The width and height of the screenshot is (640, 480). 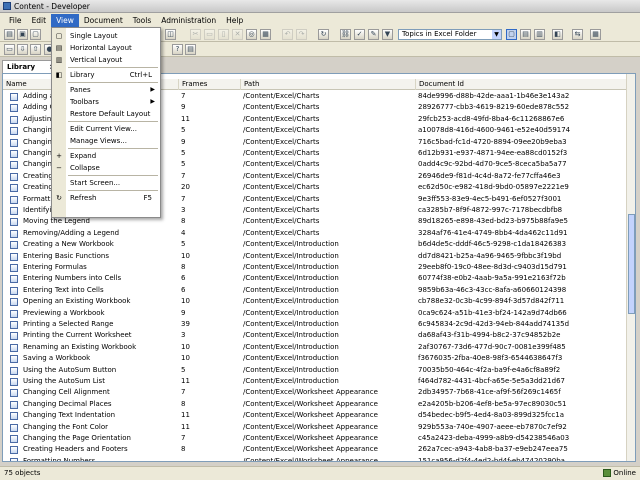 I want to click on menu-edit: Edit, so click(x=39, y=20).